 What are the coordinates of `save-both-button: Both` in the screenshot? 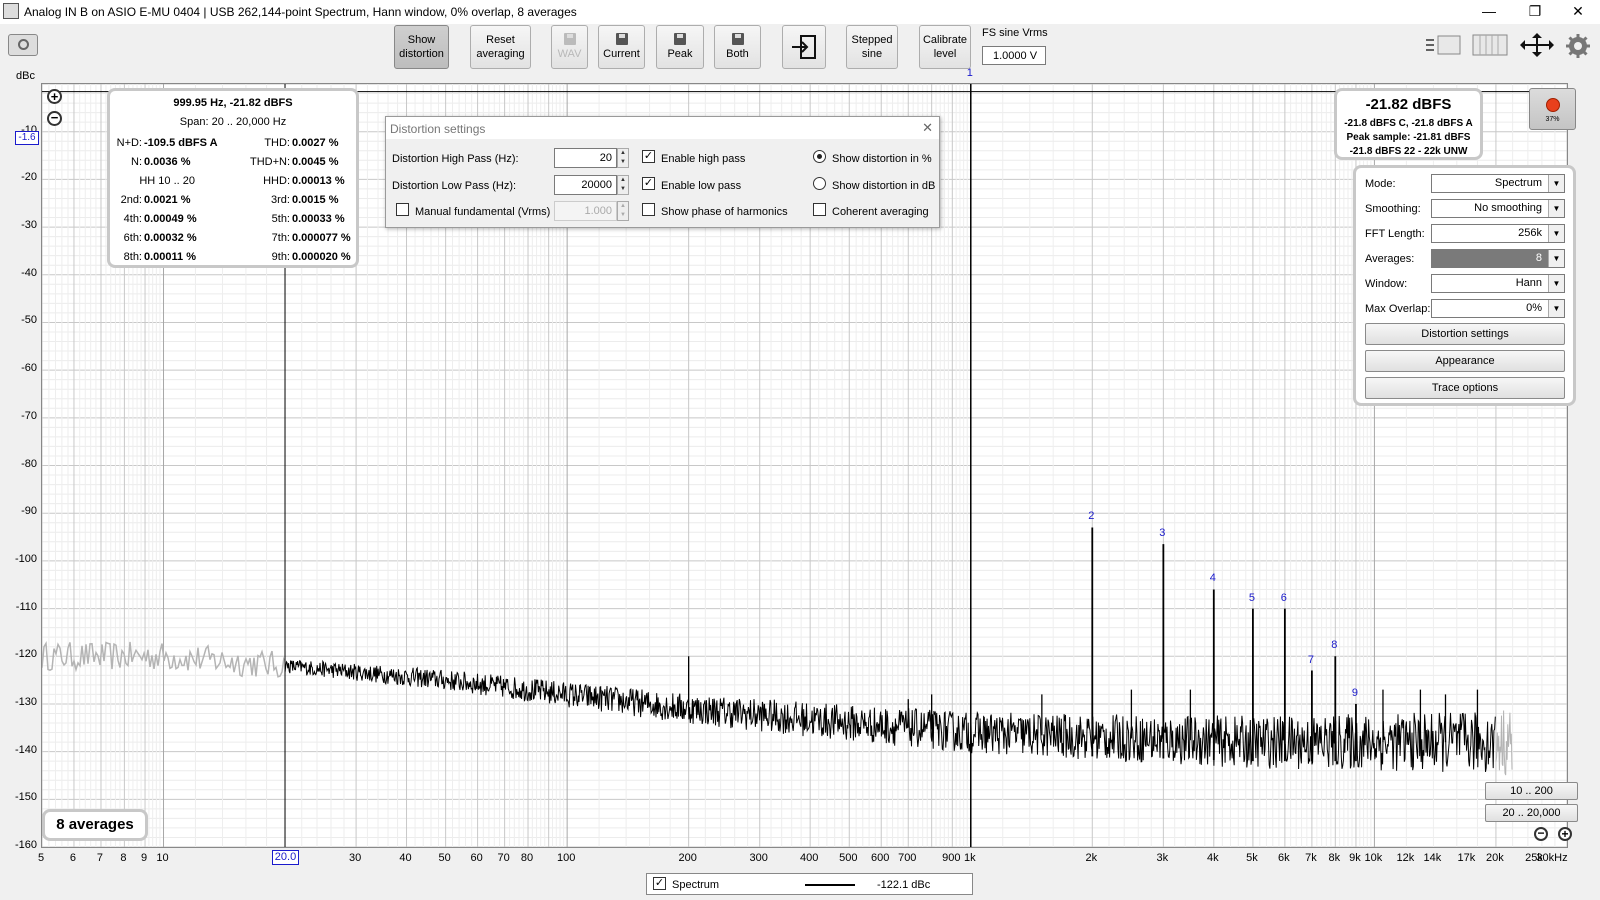 It's located at (737, 47).